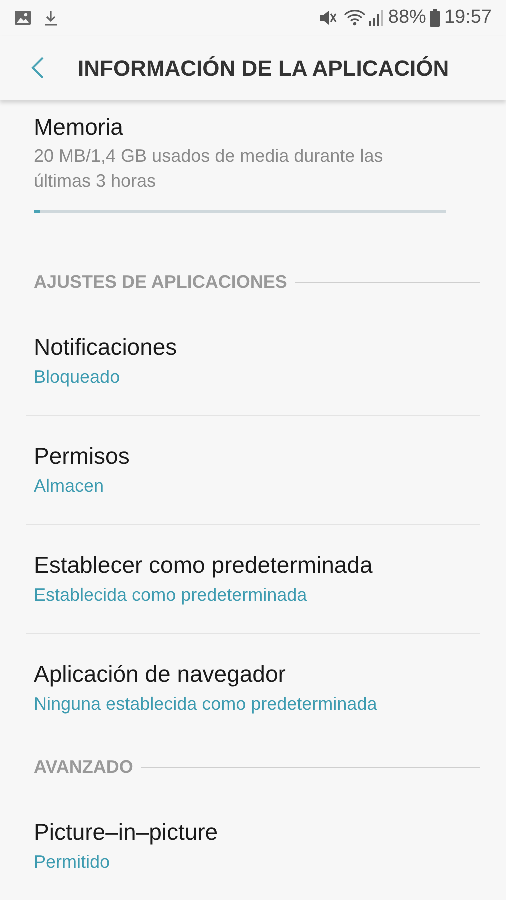 The image size is (506, 900). I want to click on usage-detail: 20 MB/1,4 GB usados de media durante las últimas 3 horas, so click(209, 169).